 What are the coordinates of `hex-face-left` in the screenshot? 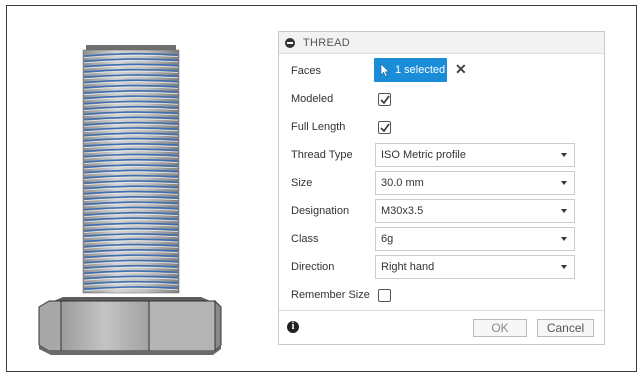 It's located at (50, 326).